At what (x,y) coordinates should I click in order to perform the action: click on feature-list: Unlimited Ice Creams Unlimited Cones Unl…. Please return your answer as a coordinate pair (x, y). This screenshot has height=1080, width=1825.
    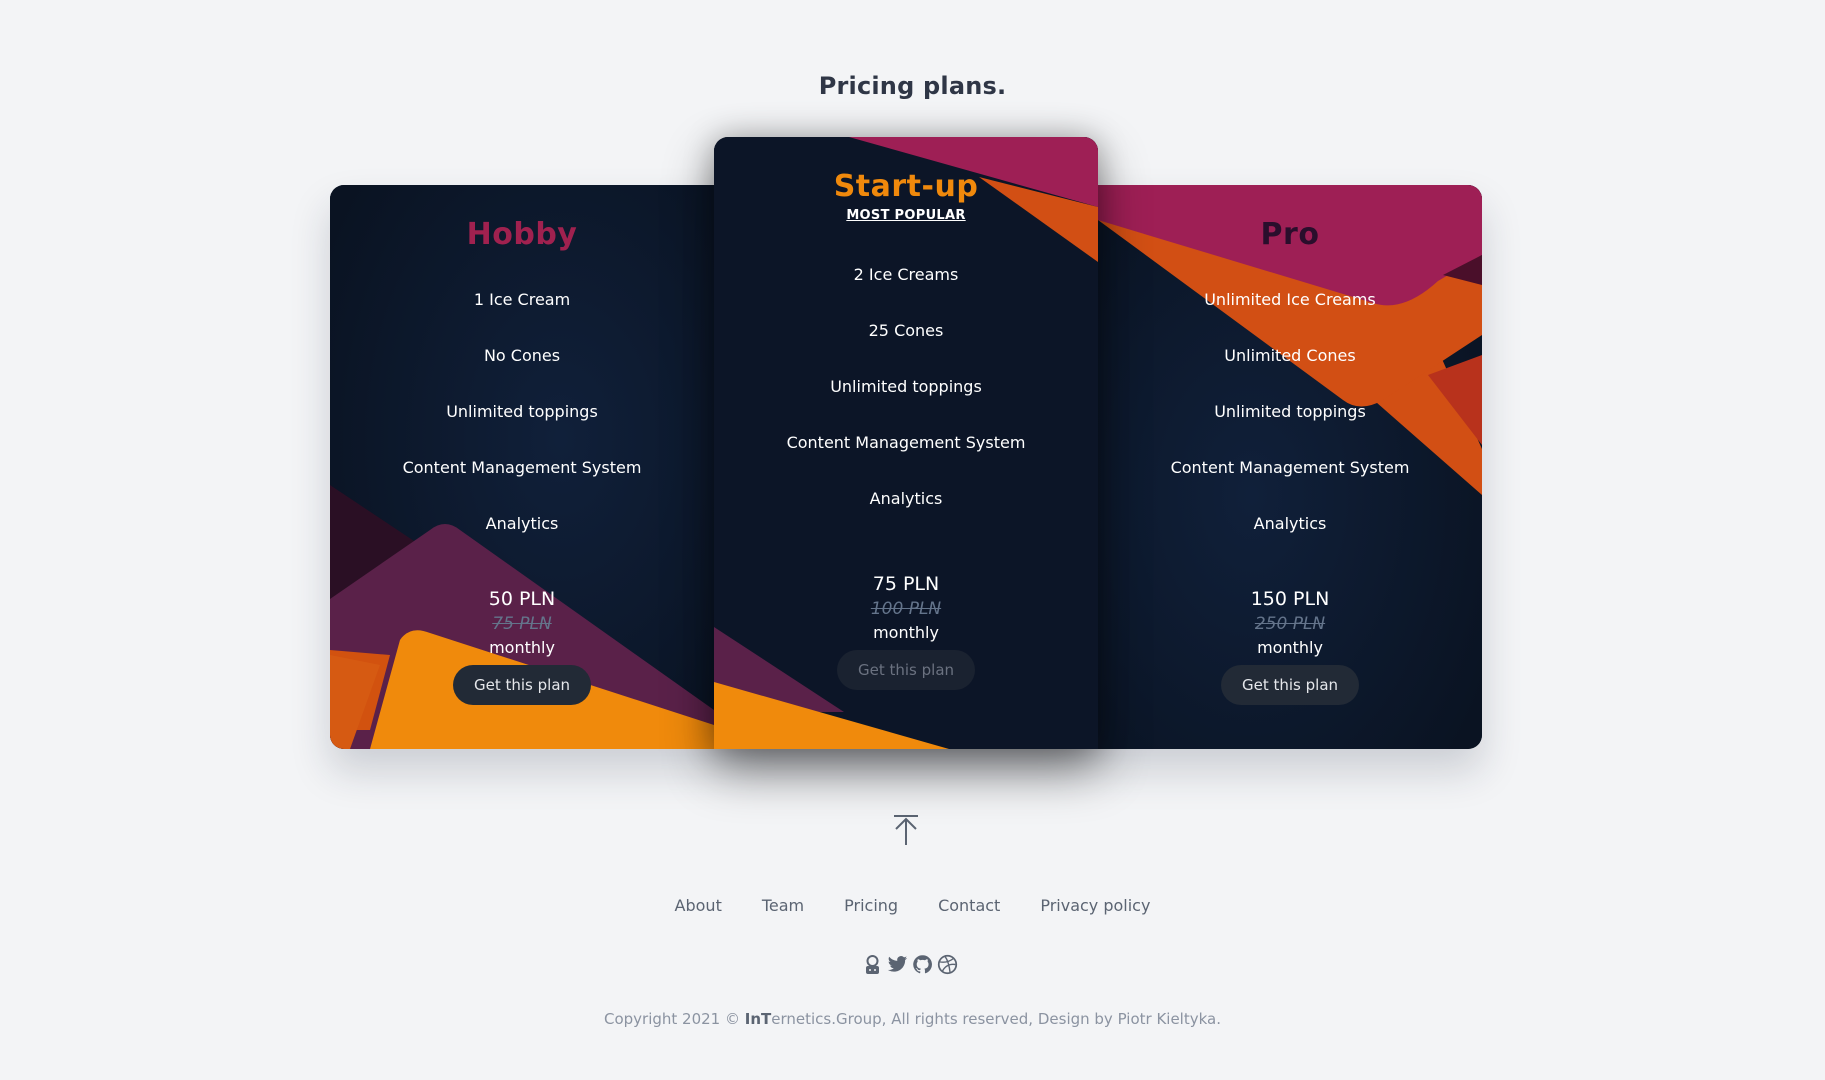
    Looking at the image, I should click on (1290, 430).